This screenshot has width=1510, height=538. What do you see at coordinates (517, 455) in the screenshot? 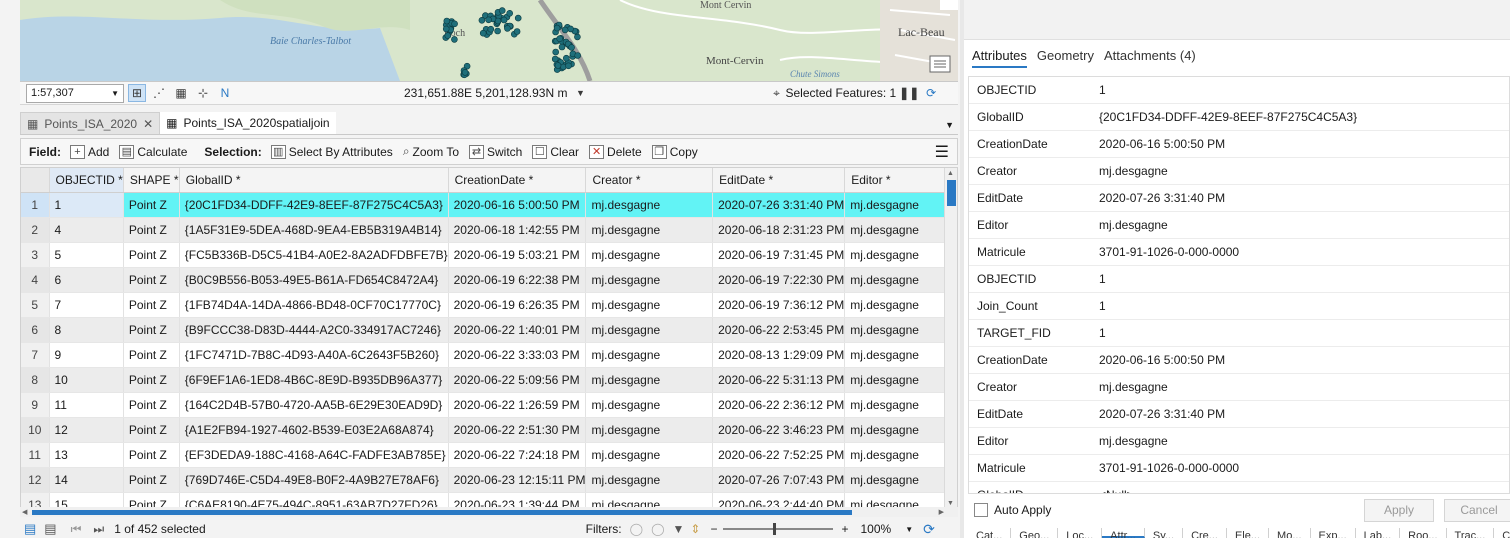
I see `table-cell: 2020-06-22 7:24:18 PM` at bounding box center [517, 455].